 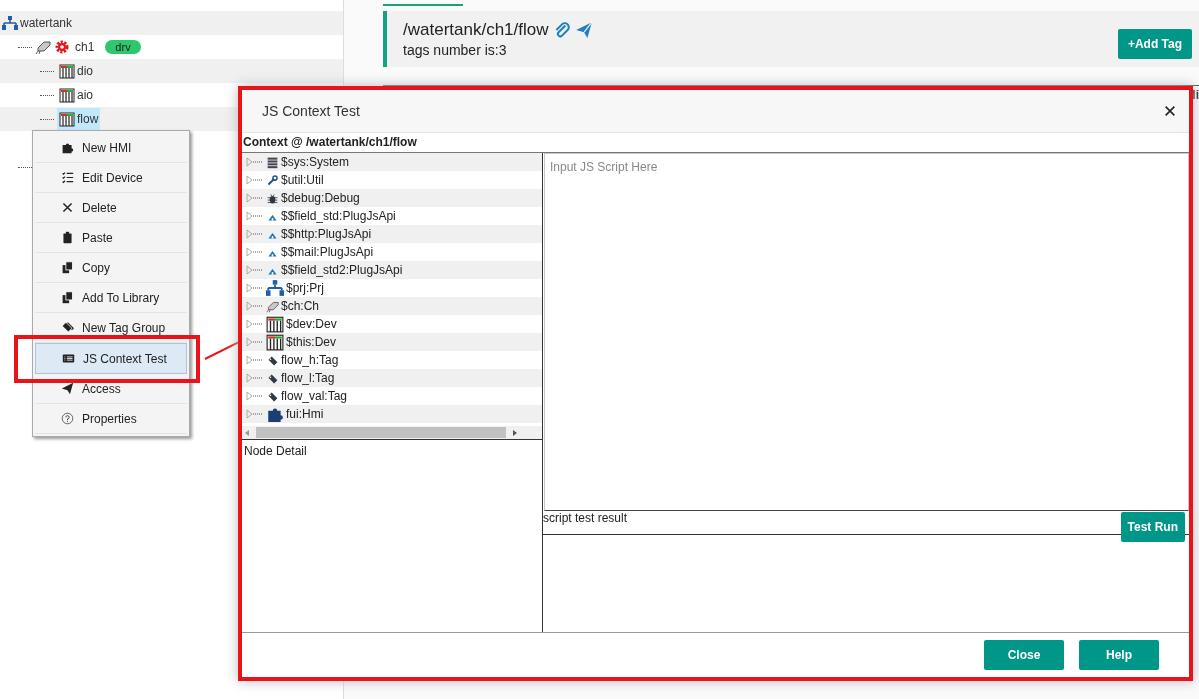 I want to click on menu-item: Paste, so click(x=111, y=238).